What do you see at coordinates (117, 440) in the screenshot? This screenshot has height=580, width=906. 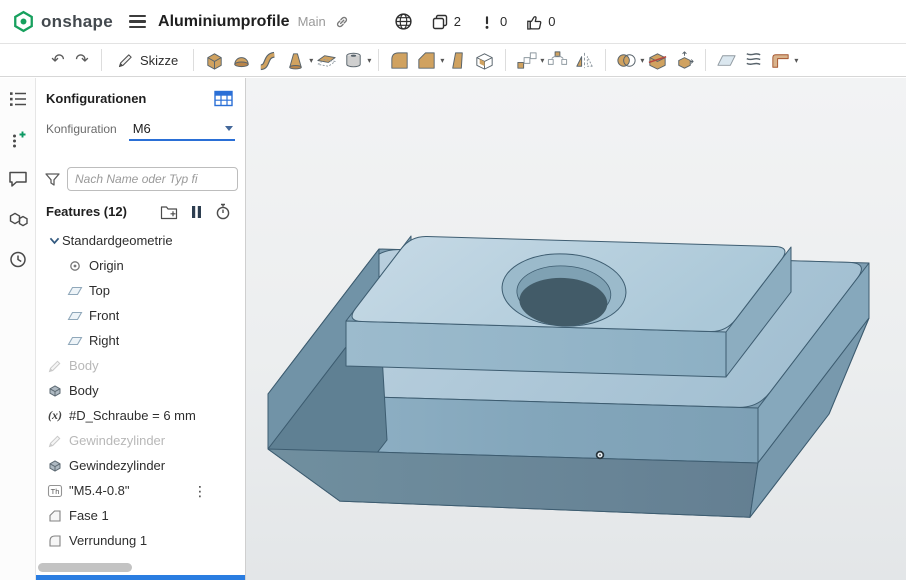 I see `feature-label: Gewindezylinder` at bounding box center [117, 440].